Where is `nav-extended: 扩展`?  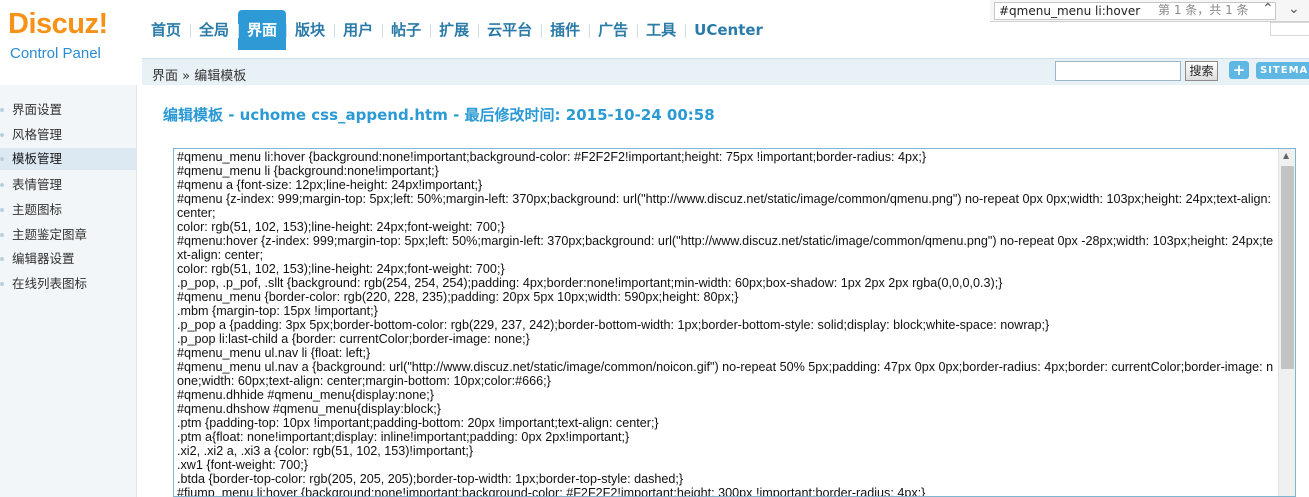 nav-extended: 扩展 is located at coordinates (454, 30).